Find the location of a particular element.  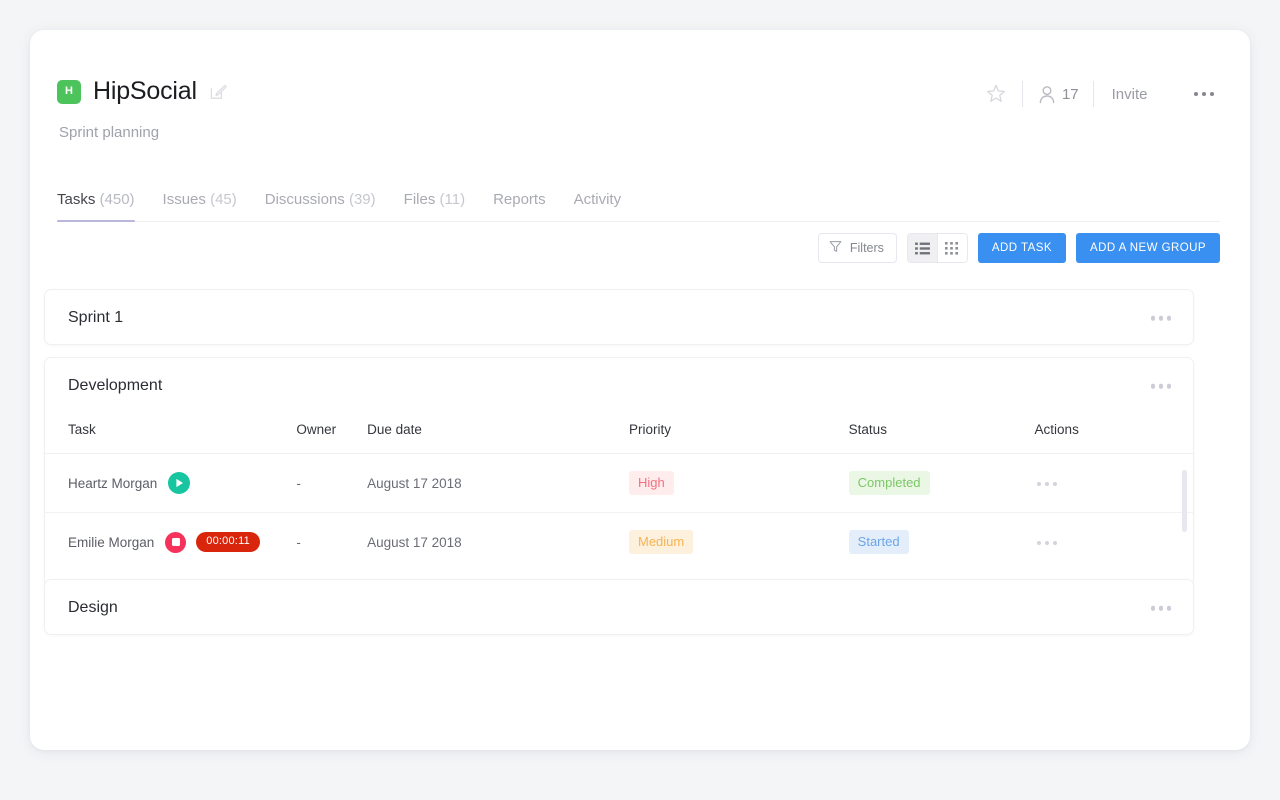

filters-button: Filters is located at coordinates (857, 248).